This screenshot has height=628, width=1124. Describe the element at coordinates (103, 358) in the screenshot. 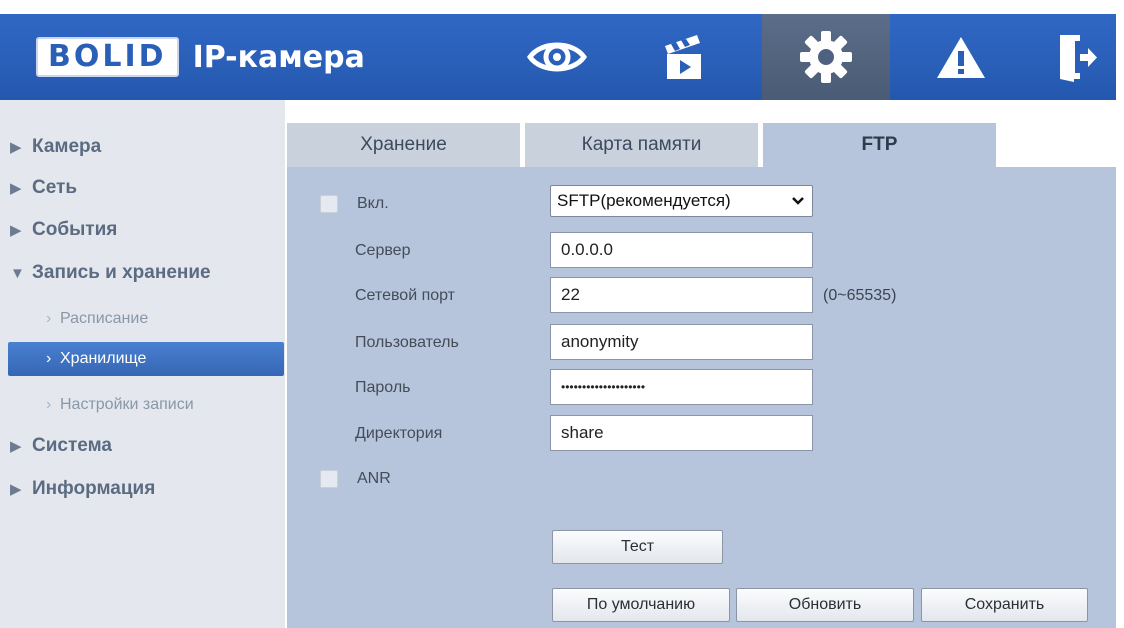

I see `sidebar-subitem-label: Хранилище` at that location.